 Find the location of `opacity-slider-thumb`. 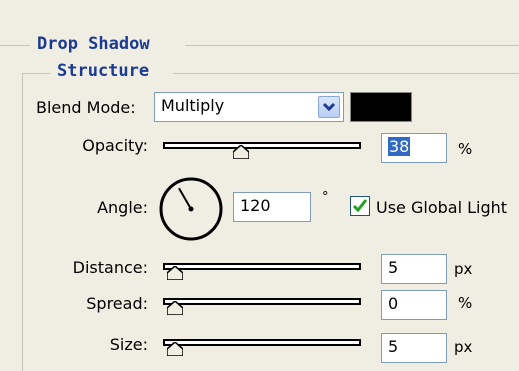

opacity-slider-thumb is located at coordinates (241, 152).